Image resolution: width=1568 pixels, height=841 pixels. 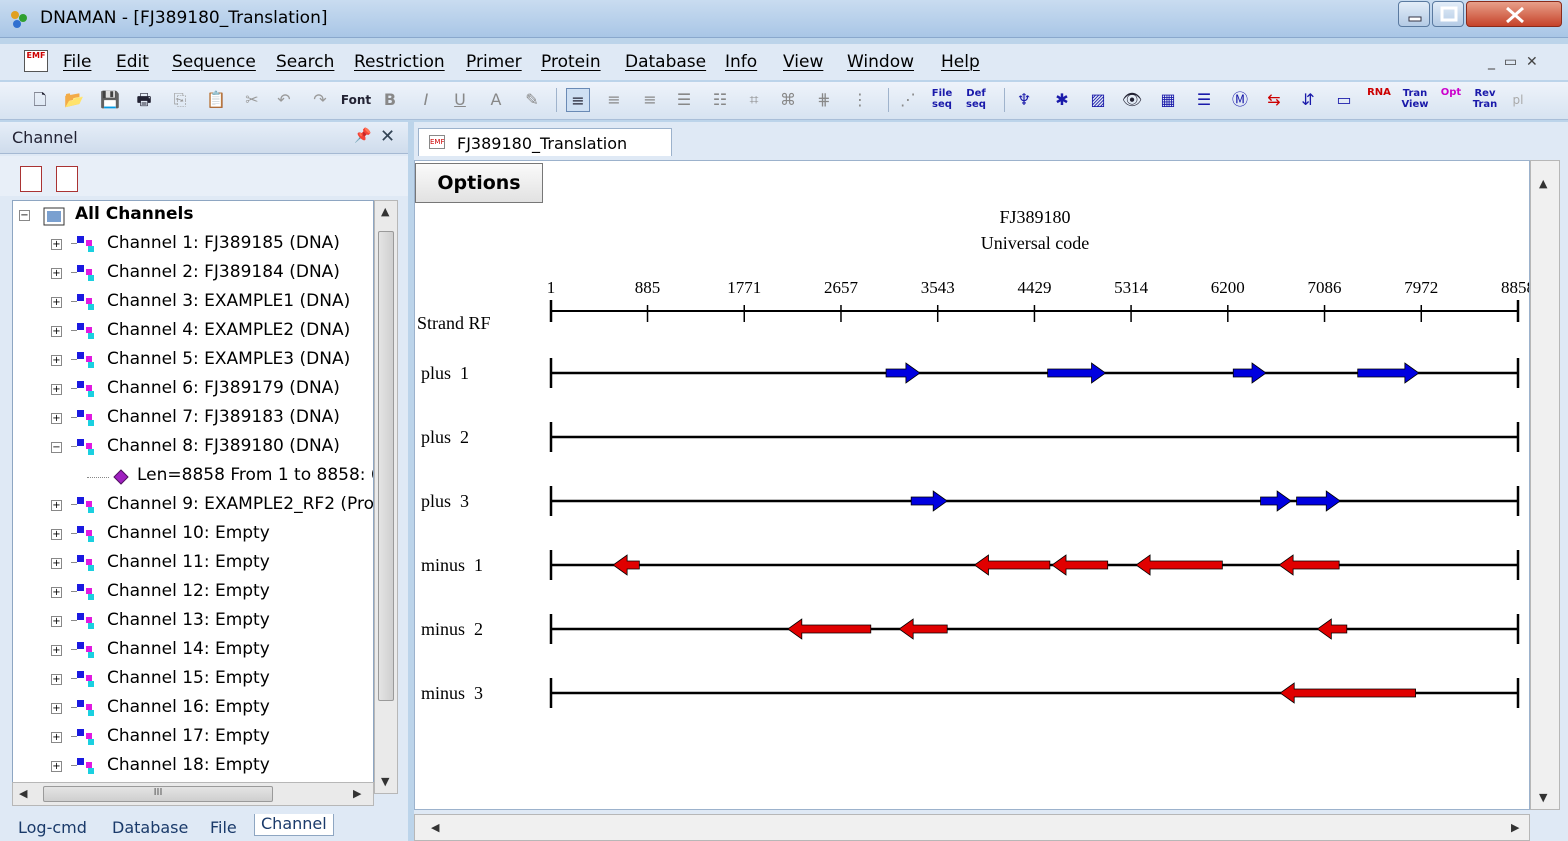 I want to click on binoculars-icon: 👁, so click(x=1132, y=100).